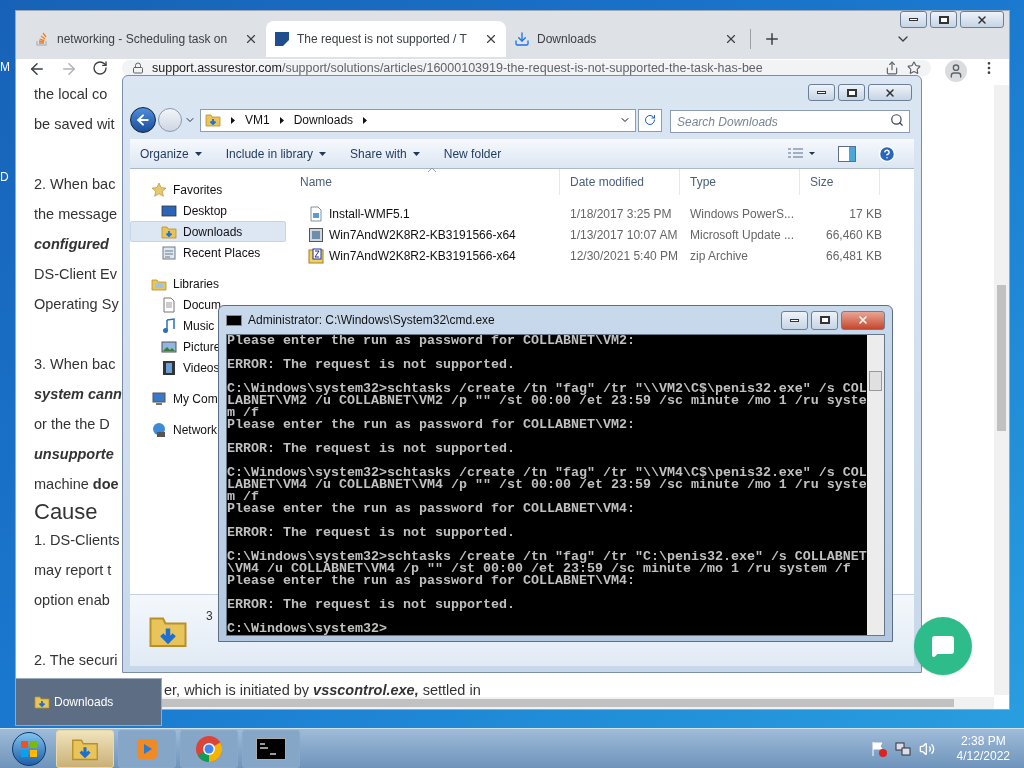 Image resolution: width=1024 pixels, height=768 pixels. What do you see at coordinates (159, 189) in the screenshot?
I see `star-icon` at bounding box center [159, 189].